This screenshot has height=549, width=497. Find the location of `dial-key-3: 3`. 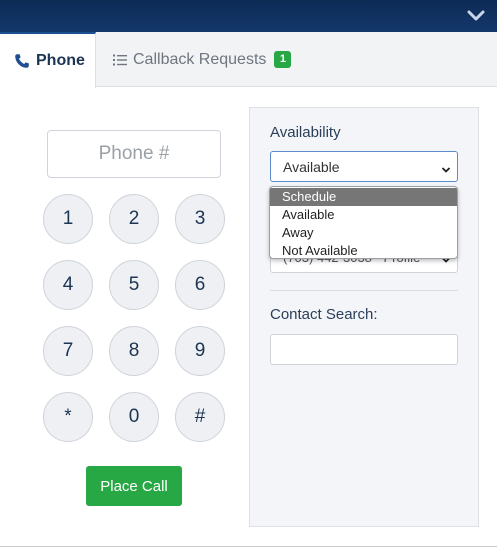

dial-key-3: 3 is located at coordinates (200, 219).